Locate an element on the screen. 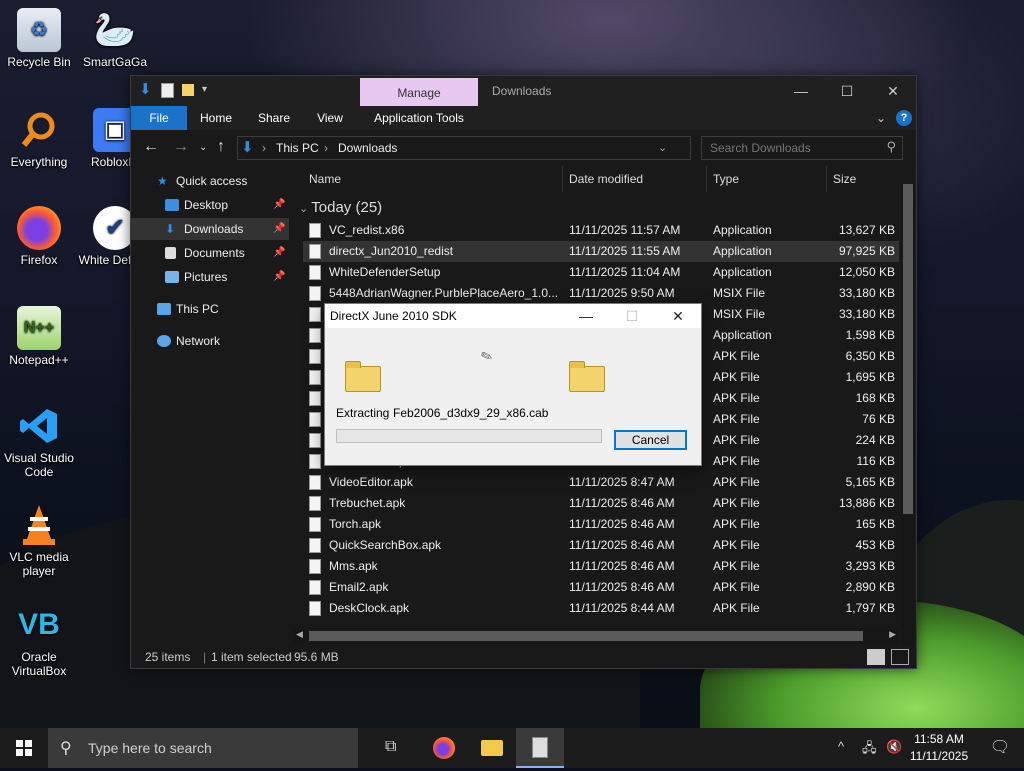  file-size: 1,797 KB is located at coordinates (870, 608).